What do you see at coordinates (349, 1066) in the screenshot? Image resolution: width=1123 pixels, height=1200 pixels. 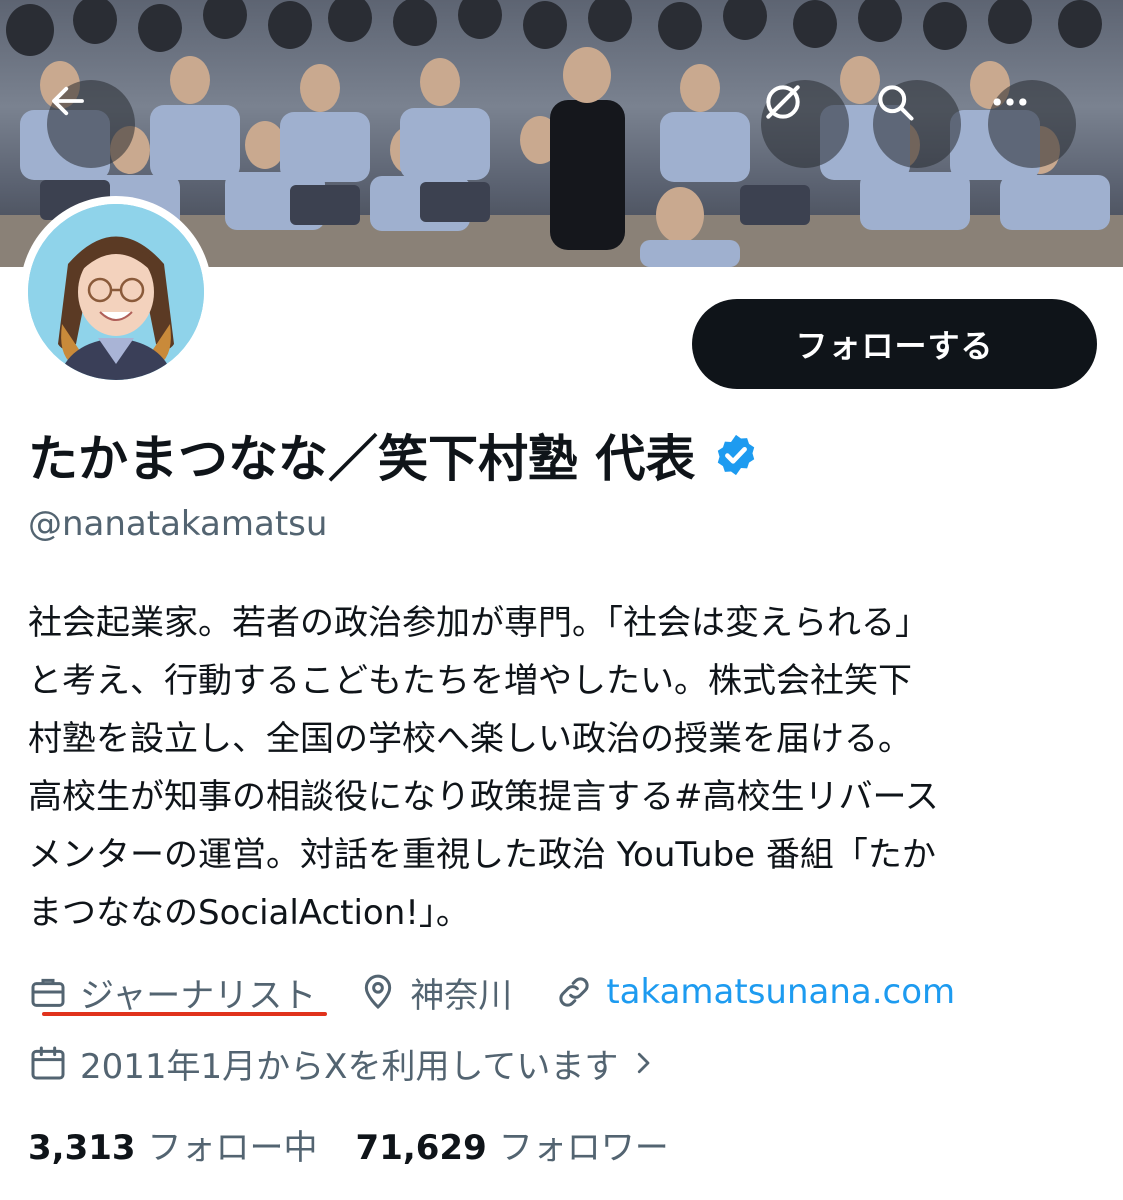 I see `joined-label: 2011年1月からXを利用しています` at bounding box center [349, 1066].